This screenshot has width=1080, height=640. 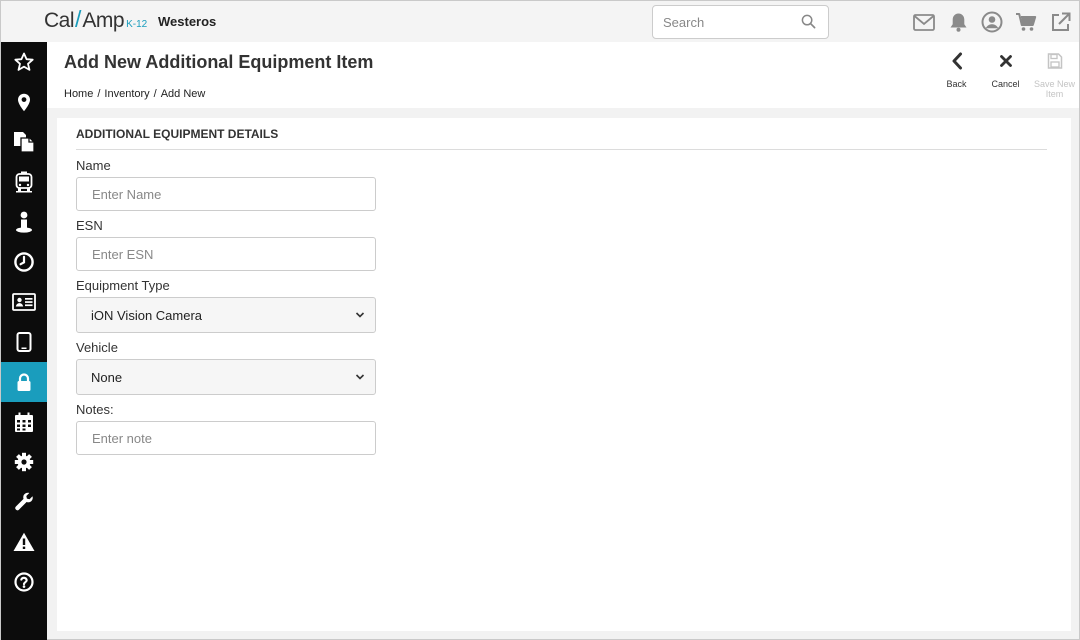 What do you see at coordinates (808, 24) in the screenshot?
I see `search-icon` at bounding box center [808, 24].